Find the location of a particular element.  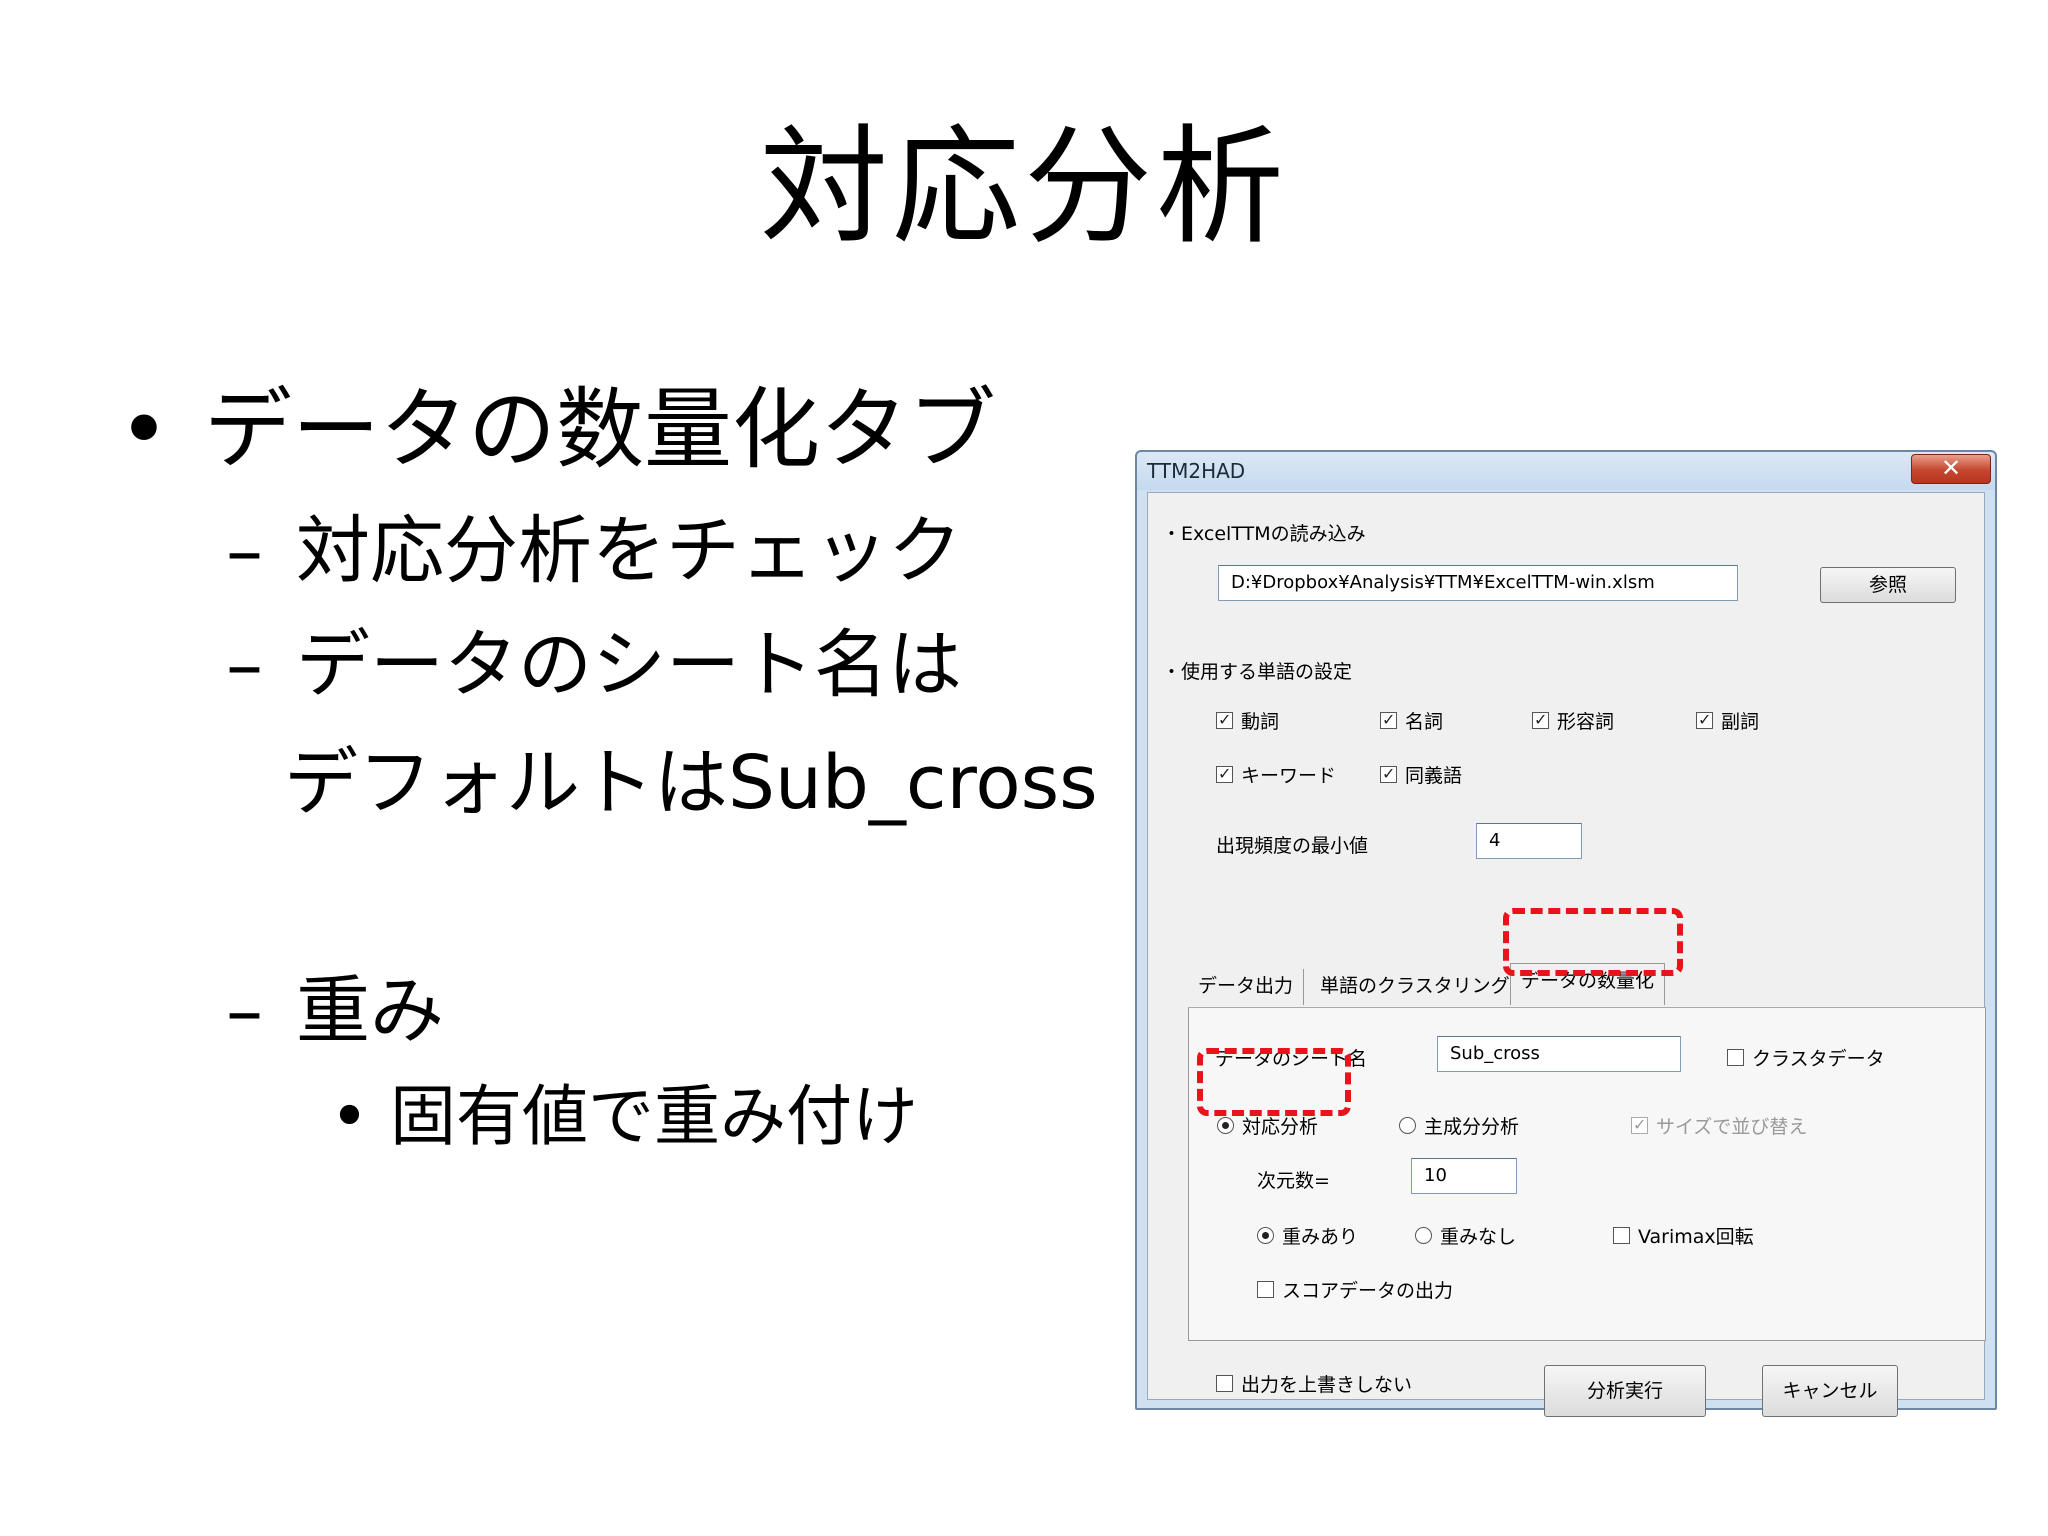

radio-weighted: 重みあり is located at coordinates (1307, 1235).